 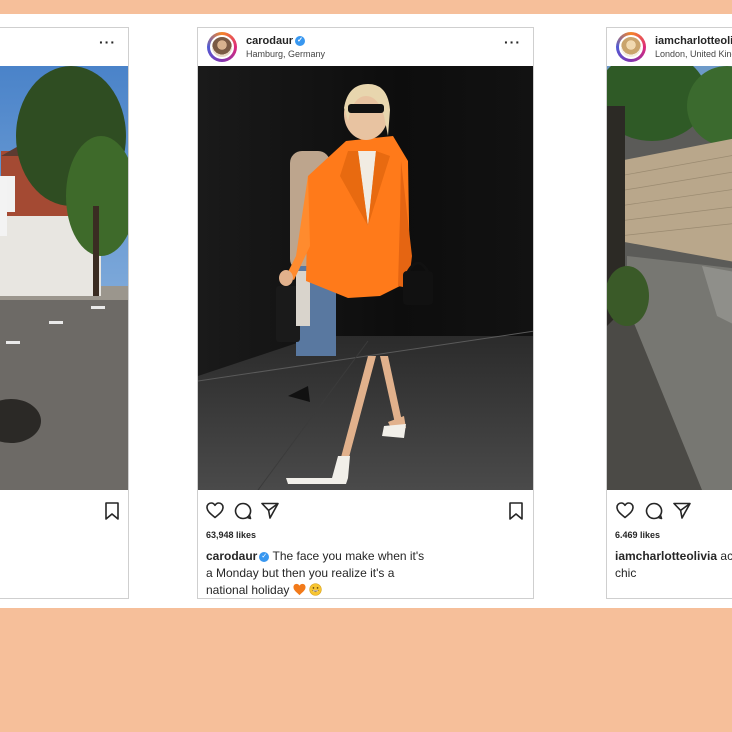 What do you see at coordinates (64, 47) in the screenshot?
I see `post-header: ···` at bounding box center [64, 47].